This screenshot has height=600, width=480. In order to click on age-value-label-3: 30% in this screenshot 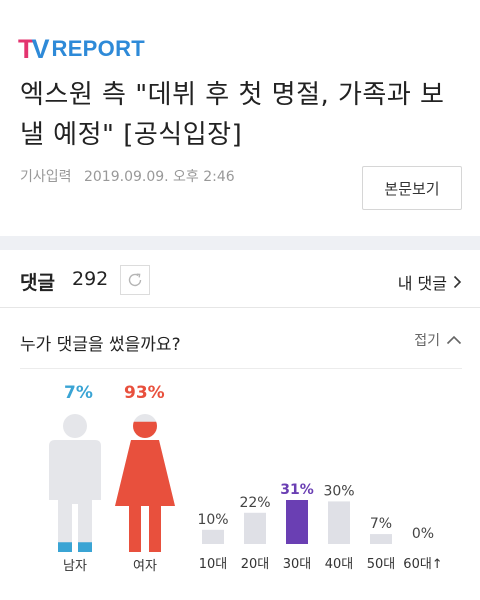, I will do `click(338, 491)`.